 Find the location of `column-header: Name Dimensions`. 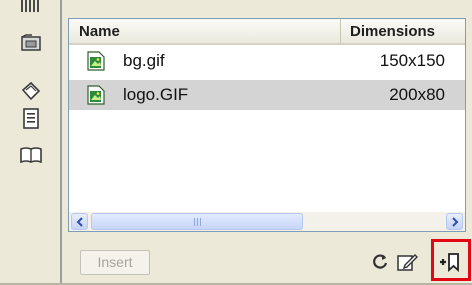

column-header: Name Dimensions is located at coordinates (267, 32).